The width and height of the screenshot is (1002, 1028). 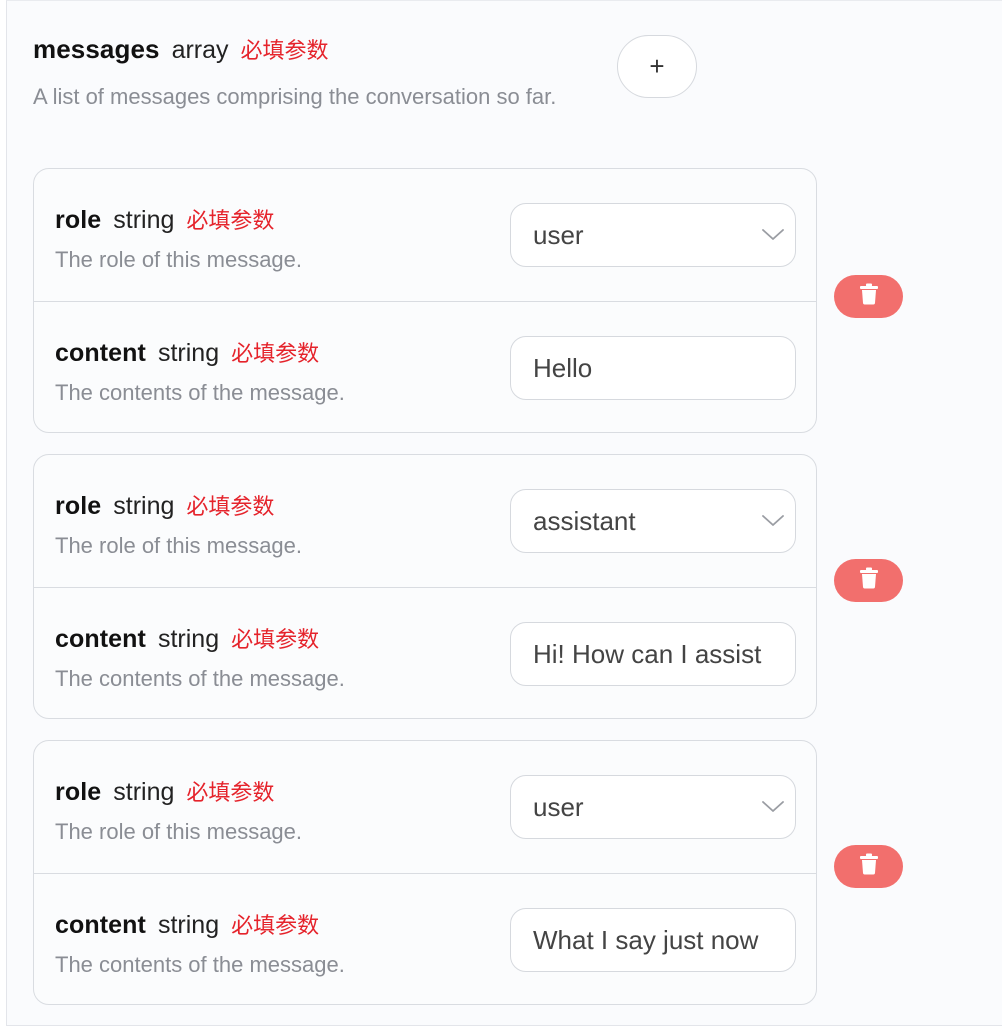 I want to click on role-select-value: assistant, so click(x=584, y=520).